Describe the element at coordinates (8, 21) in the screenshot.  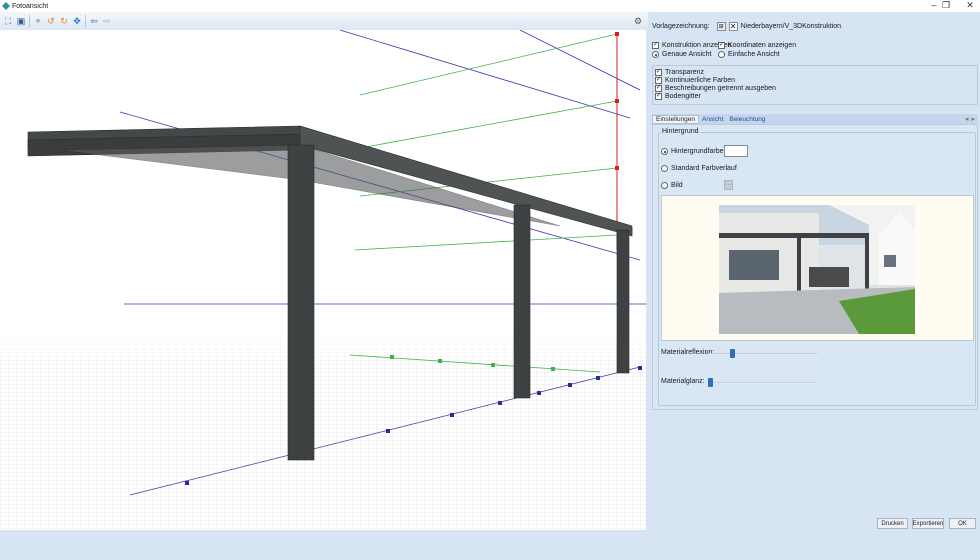
I see `zoom-fit-icon: ⛶` at that location.